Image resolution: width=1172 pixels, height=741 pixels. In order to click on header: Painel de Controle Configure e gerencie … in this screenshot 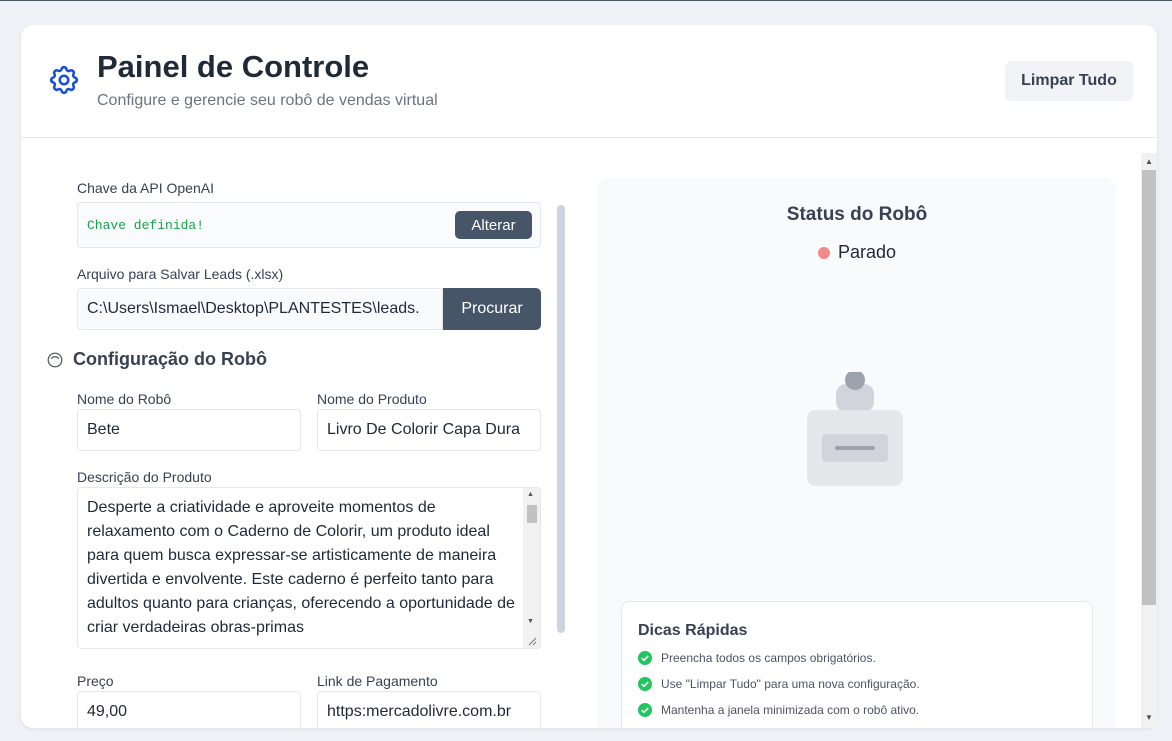, I will do `click(589, 81)`.